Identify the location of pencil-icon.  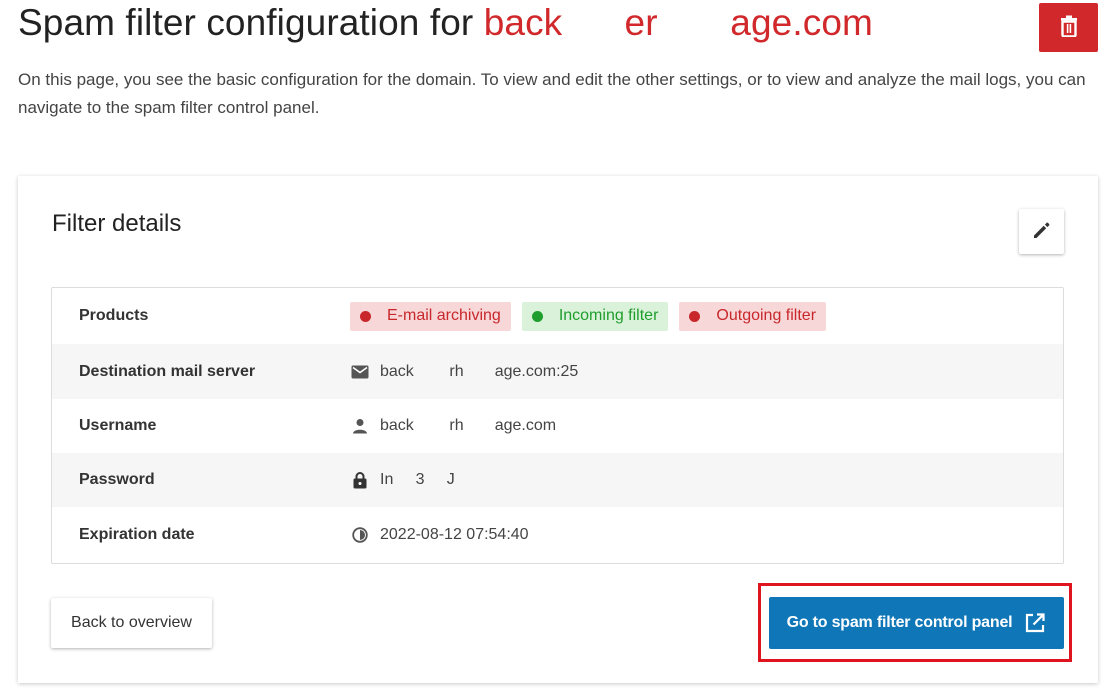
(1042, 231).